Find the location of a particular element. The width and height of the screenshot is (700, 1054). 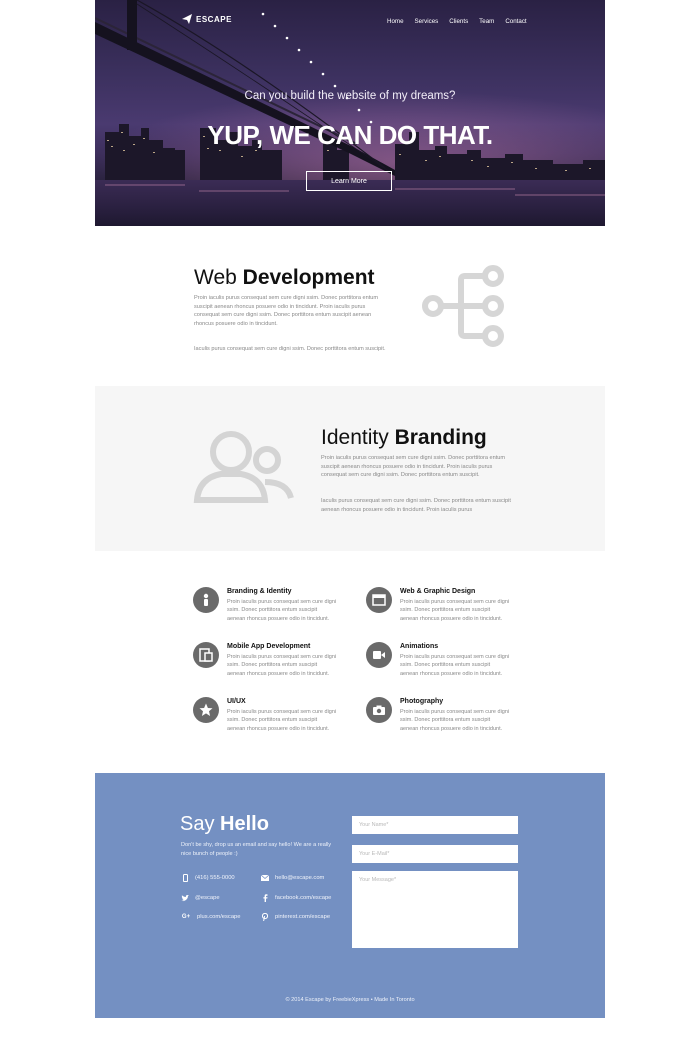

gplus-link: G+ plus.com/escape is located at coordinates (211, 917).